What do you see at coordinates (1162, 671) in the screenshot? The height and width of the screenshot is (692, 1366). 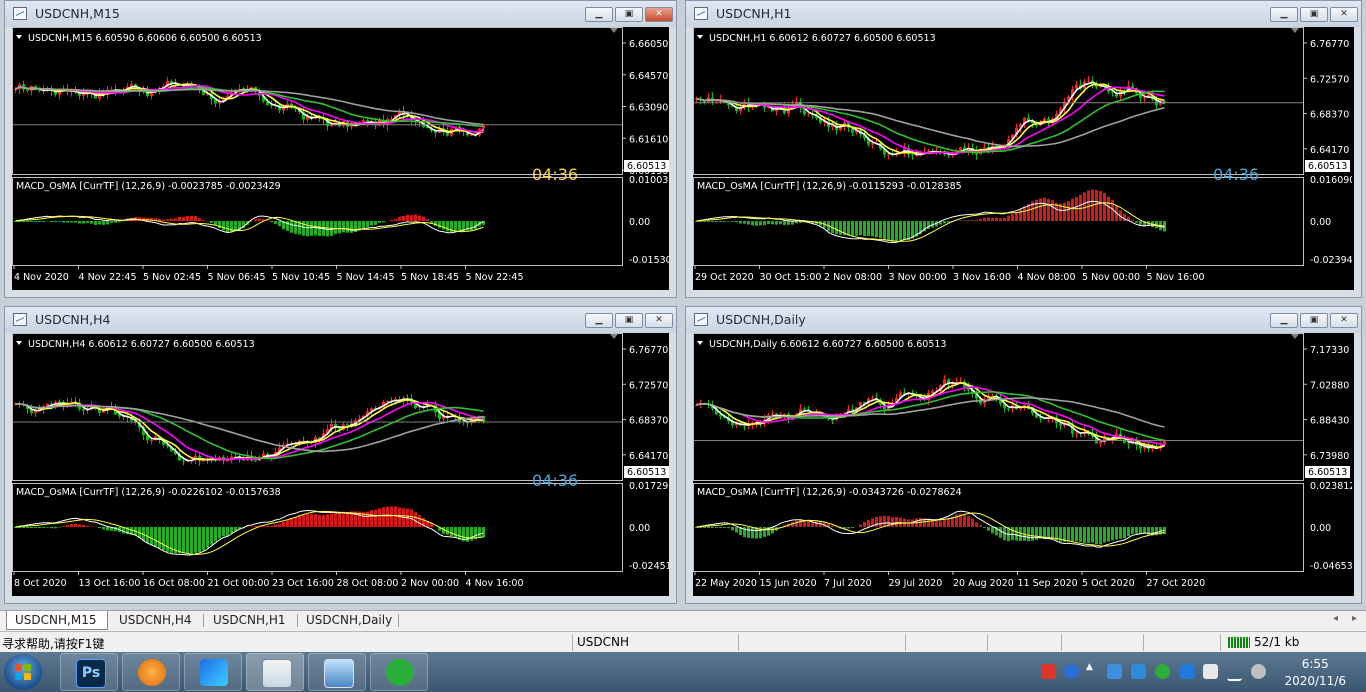 I see `wechat-tray-icon` at bounding box center [1162, 671].